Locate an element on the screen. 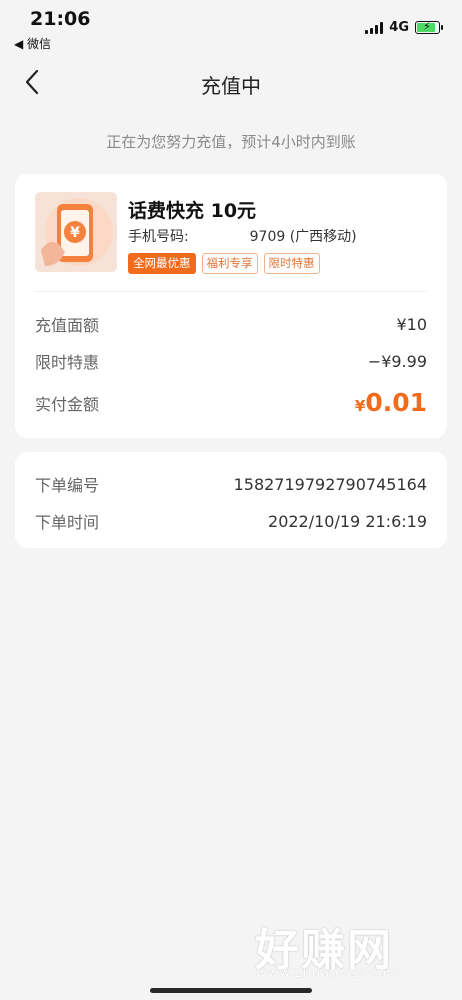 This screenshot has width=462, height=1000. back-to-app-link: ◀ 微信 is located at coordinates (32, 43).